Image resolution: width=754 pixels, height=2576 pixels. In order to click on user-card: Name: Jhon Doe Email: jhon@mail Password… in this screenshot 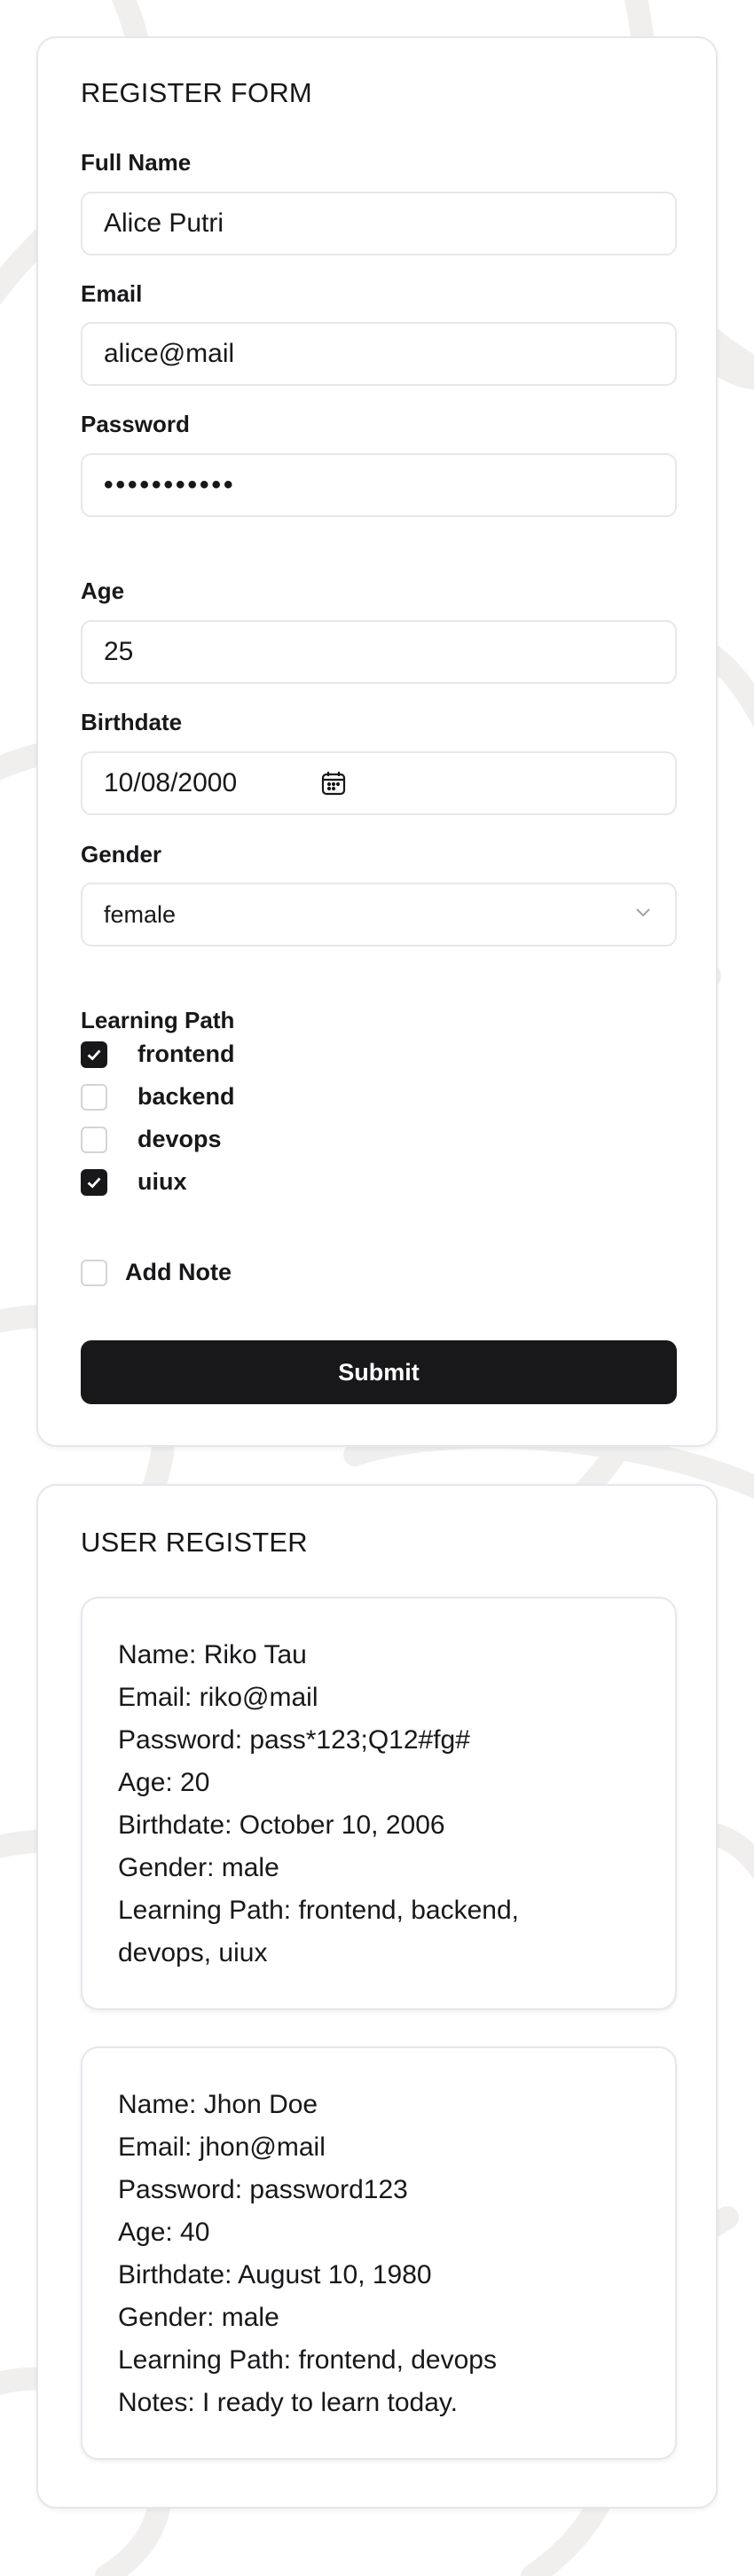, I will do `click(379, 2253)`.